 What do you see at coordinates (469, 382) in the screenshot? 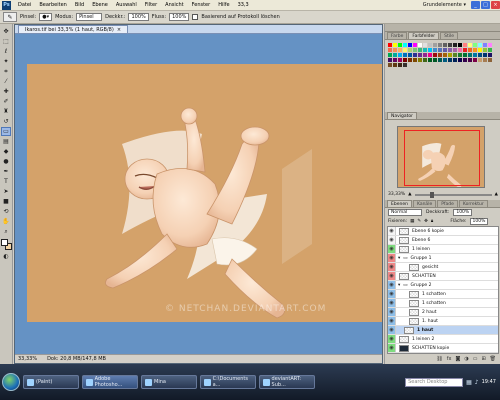
I see `network-icon: ▦` at bounding box center [469, 382].